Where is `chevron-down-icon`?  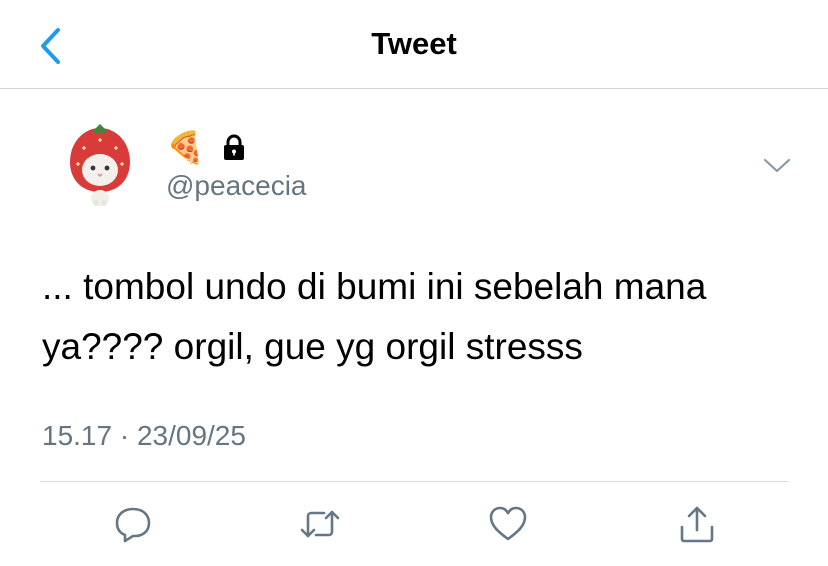
chevron-down-icon is located at coordinates (777, 165).